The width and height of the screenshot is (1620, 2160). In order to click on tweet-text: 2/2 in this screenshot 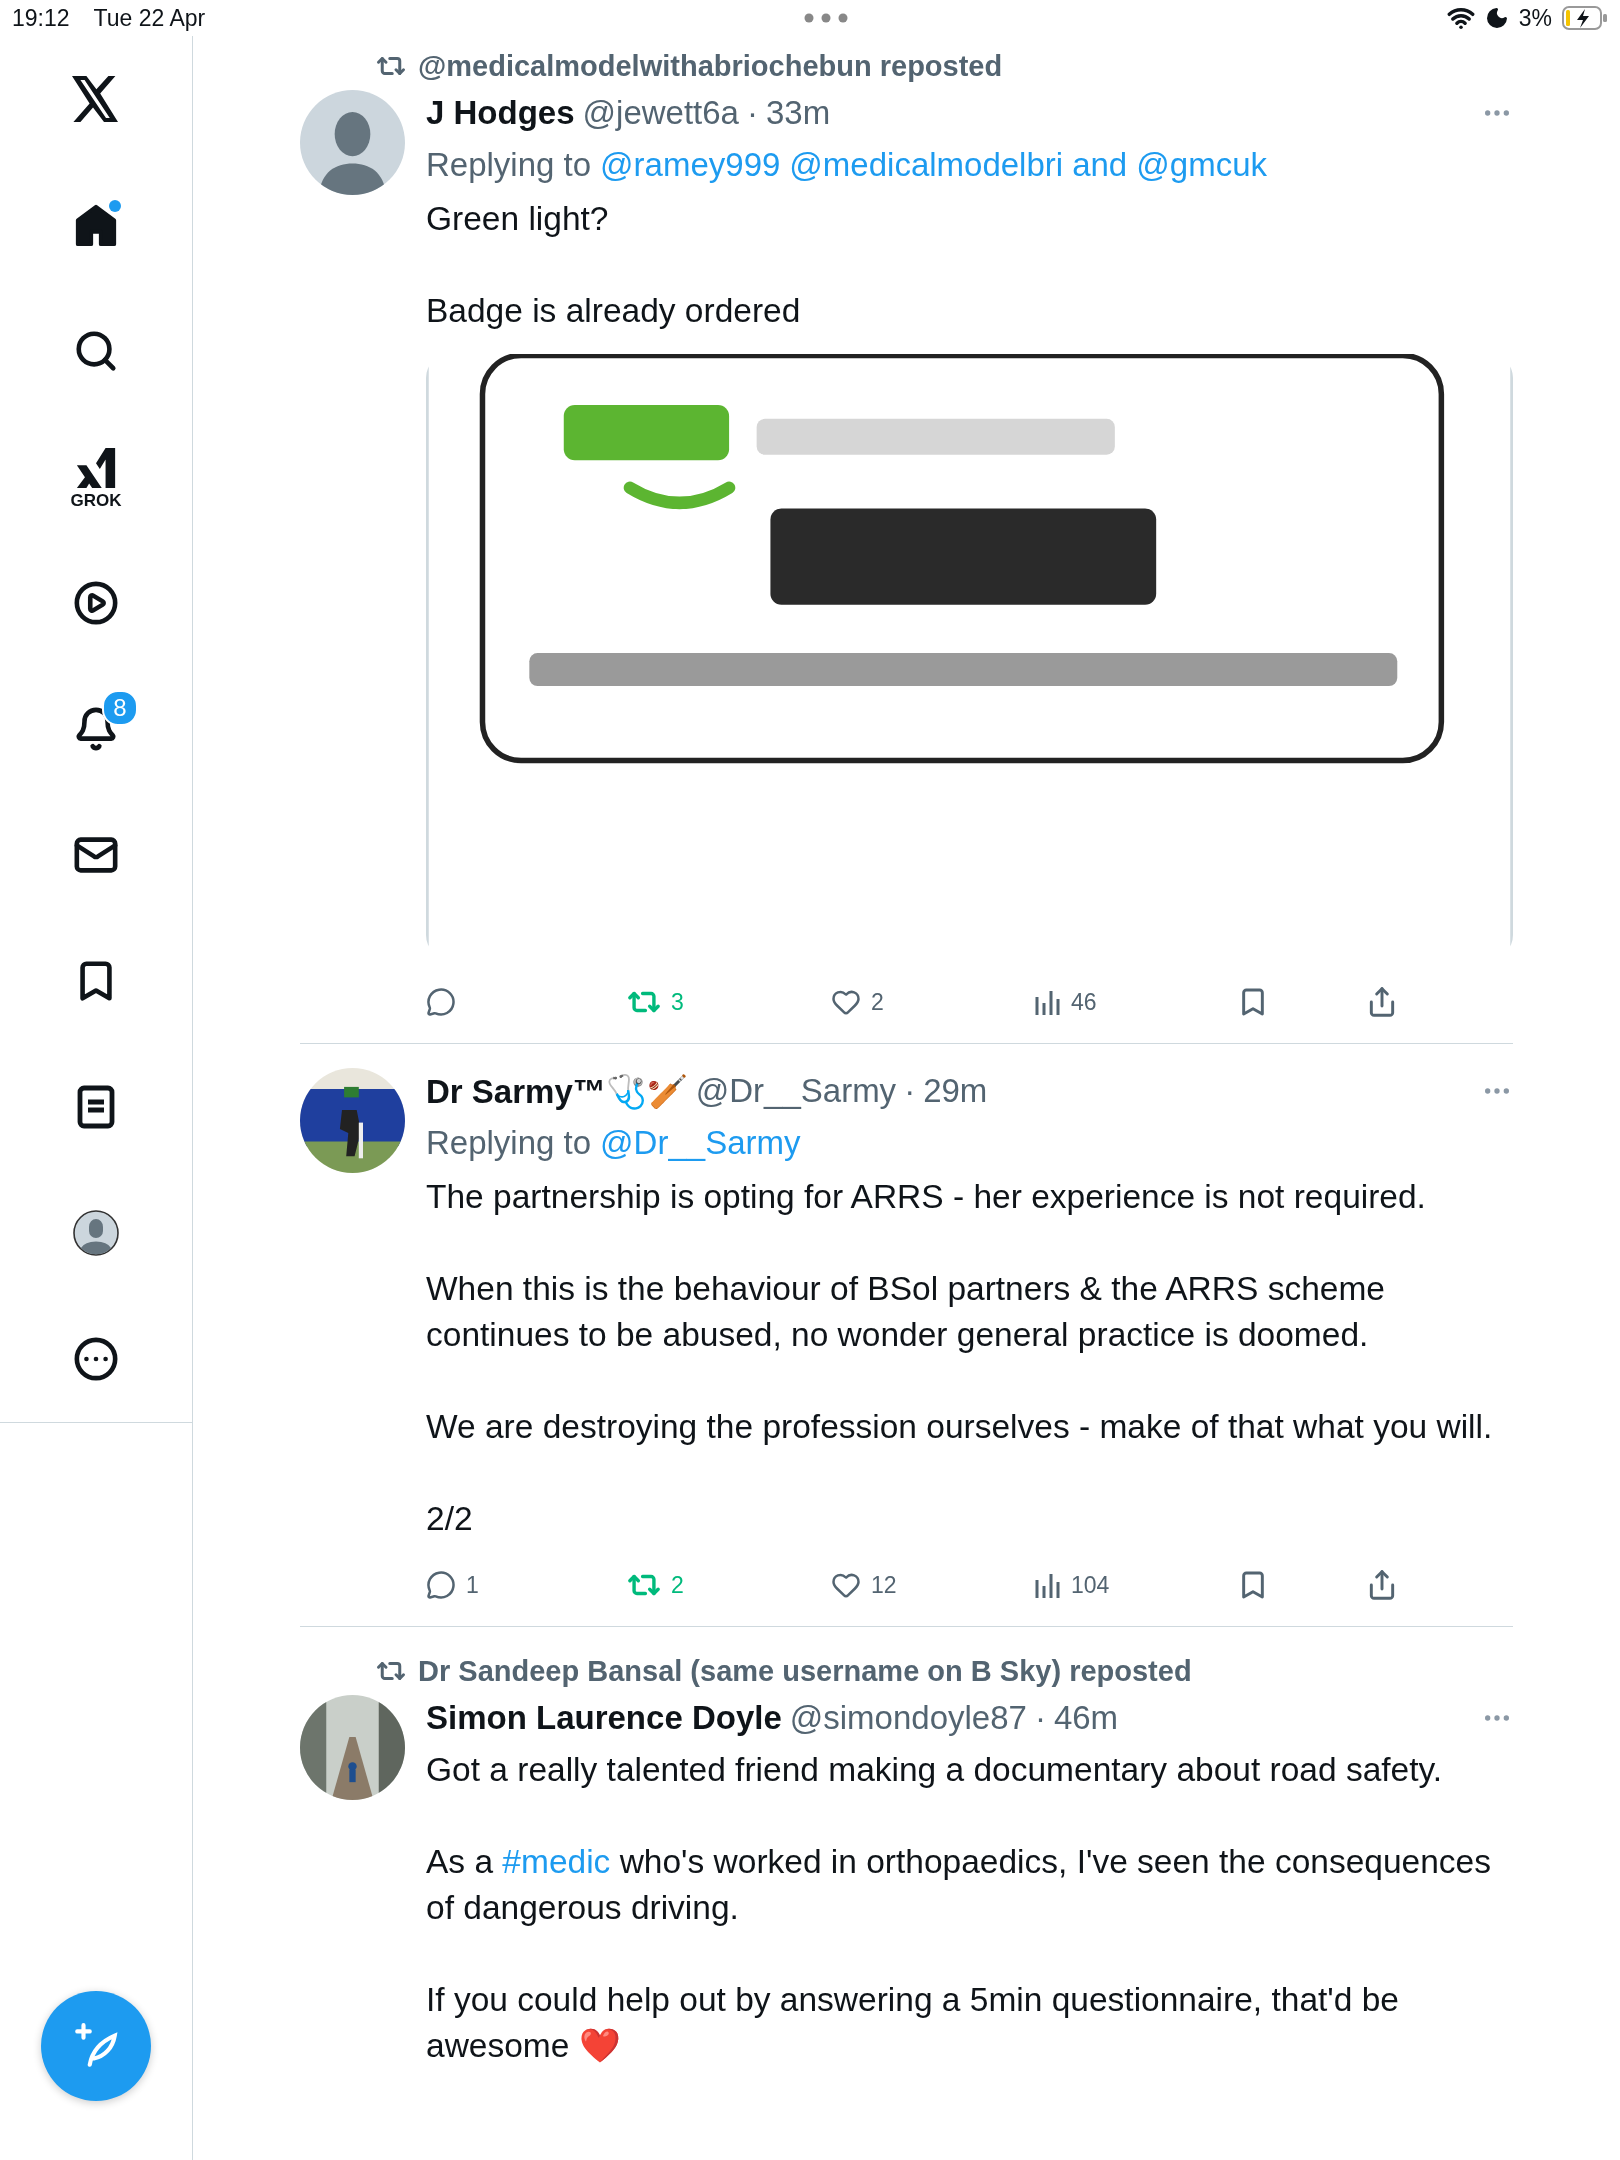, I will do `click(450, 1519)`.